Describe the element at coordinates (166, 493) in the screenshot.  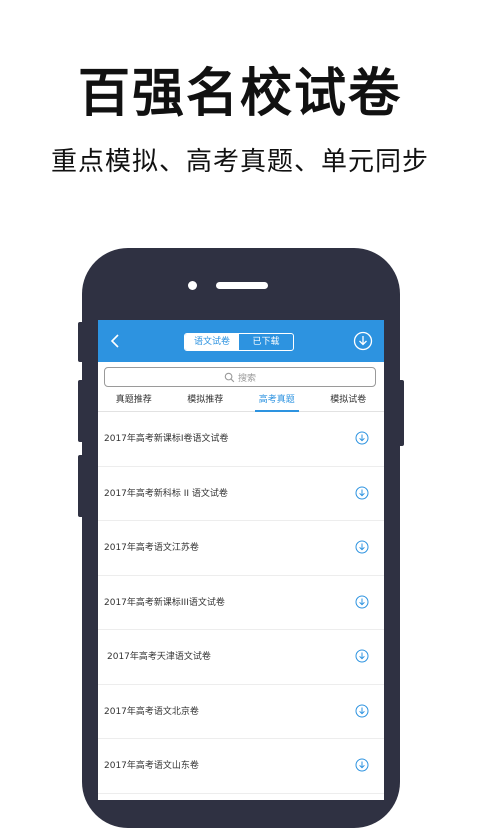
I see `paper-title: 2017年高考新科标 II 语文试卷` at that location.